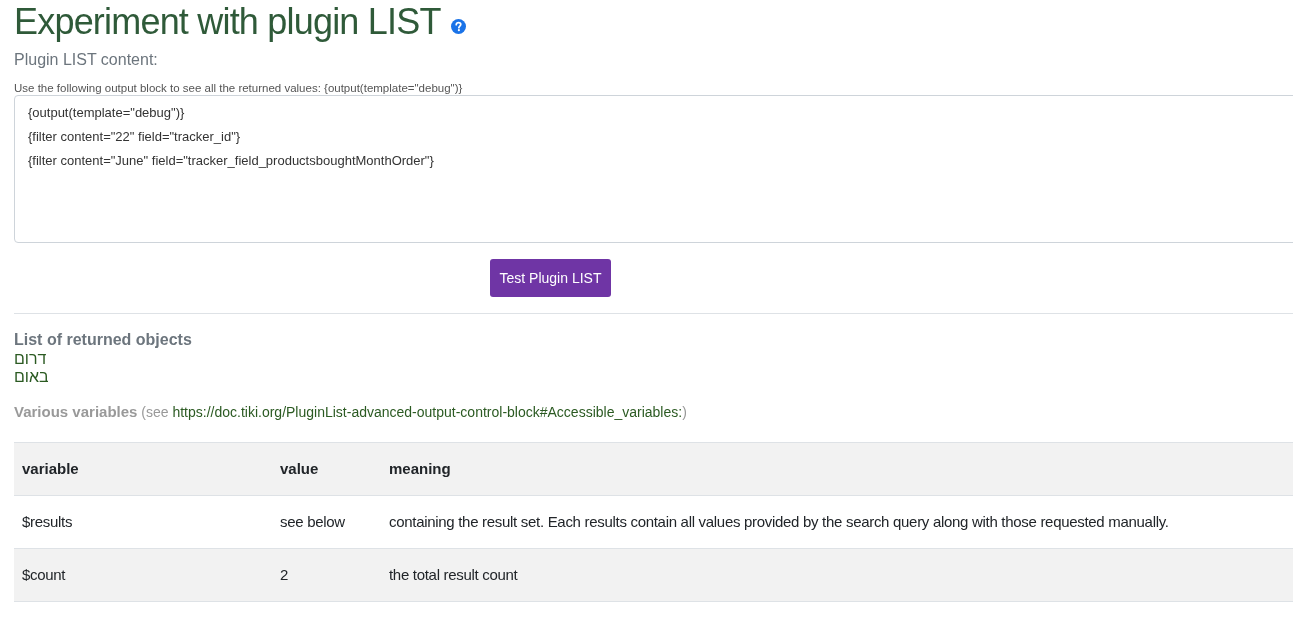 The image size is (1293, 623). What do you see at coordinates (284, 574) in the screenshot?
I see `table-cell-text: 2` at bounding box center [284, 574].